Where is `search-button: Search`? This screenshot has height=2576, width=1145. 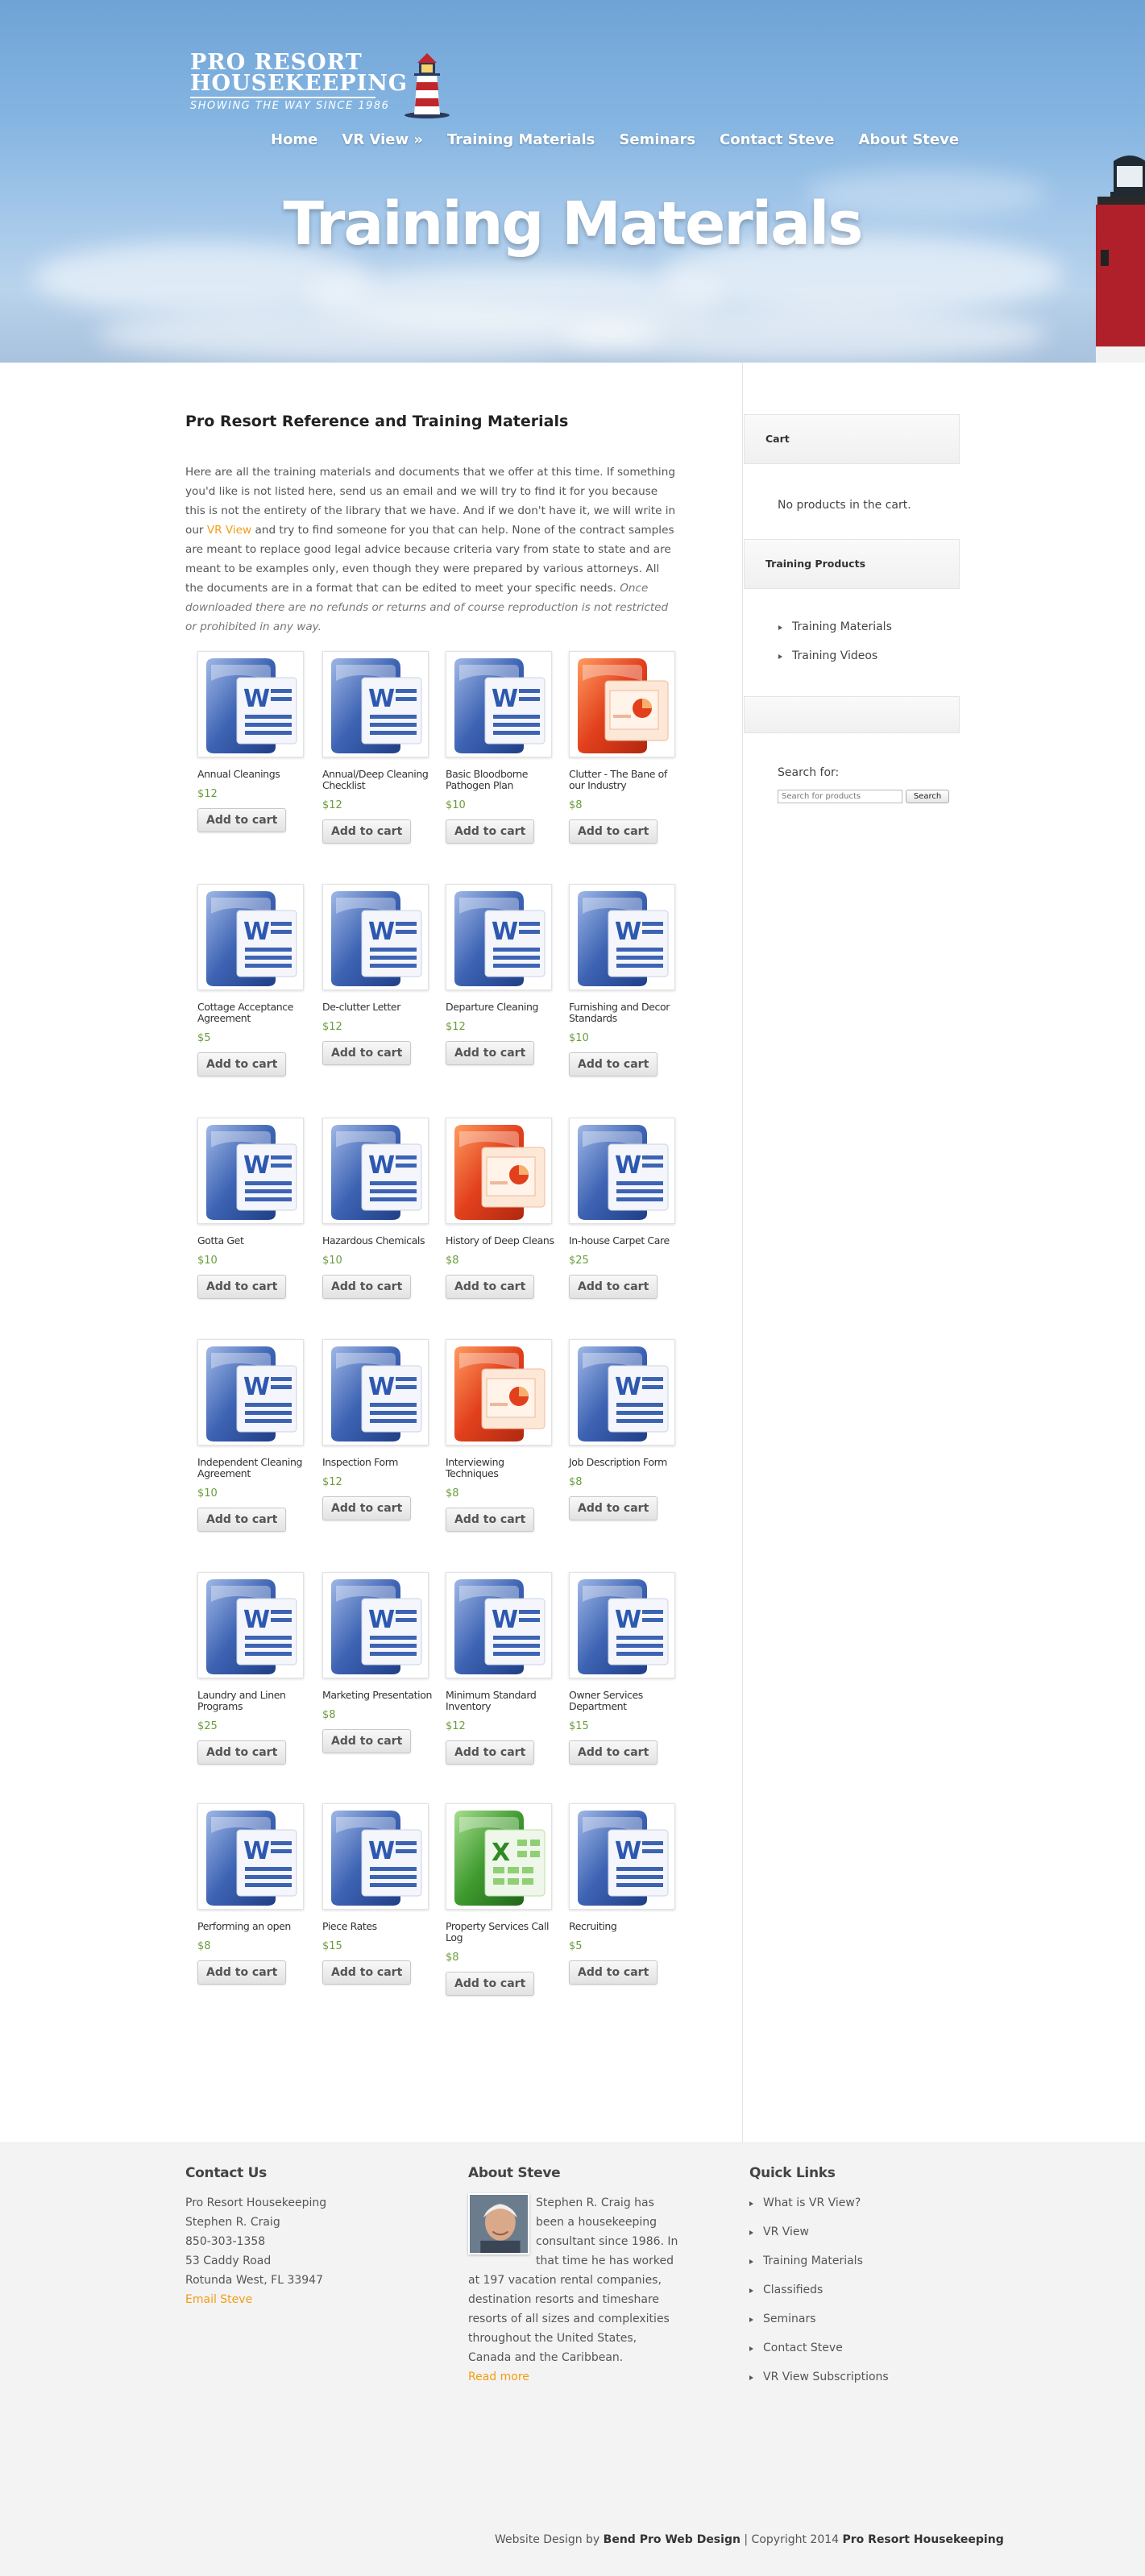 search-button: Search is located at coordinates (927, 796).